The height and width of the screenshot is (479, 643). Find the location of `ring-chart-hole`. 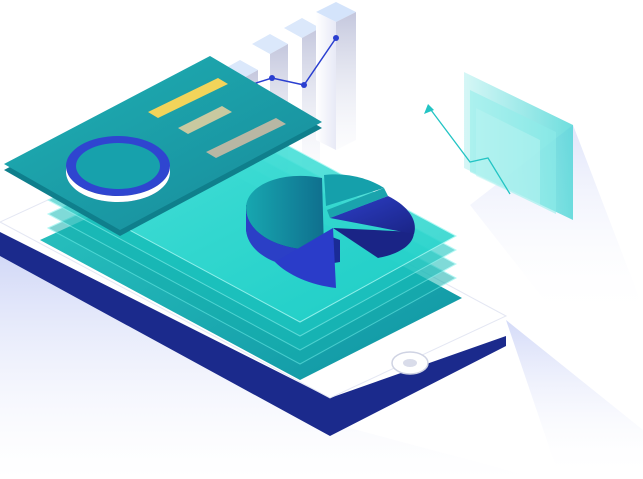

ring-chart-hole is located at coordinates (118, 166).